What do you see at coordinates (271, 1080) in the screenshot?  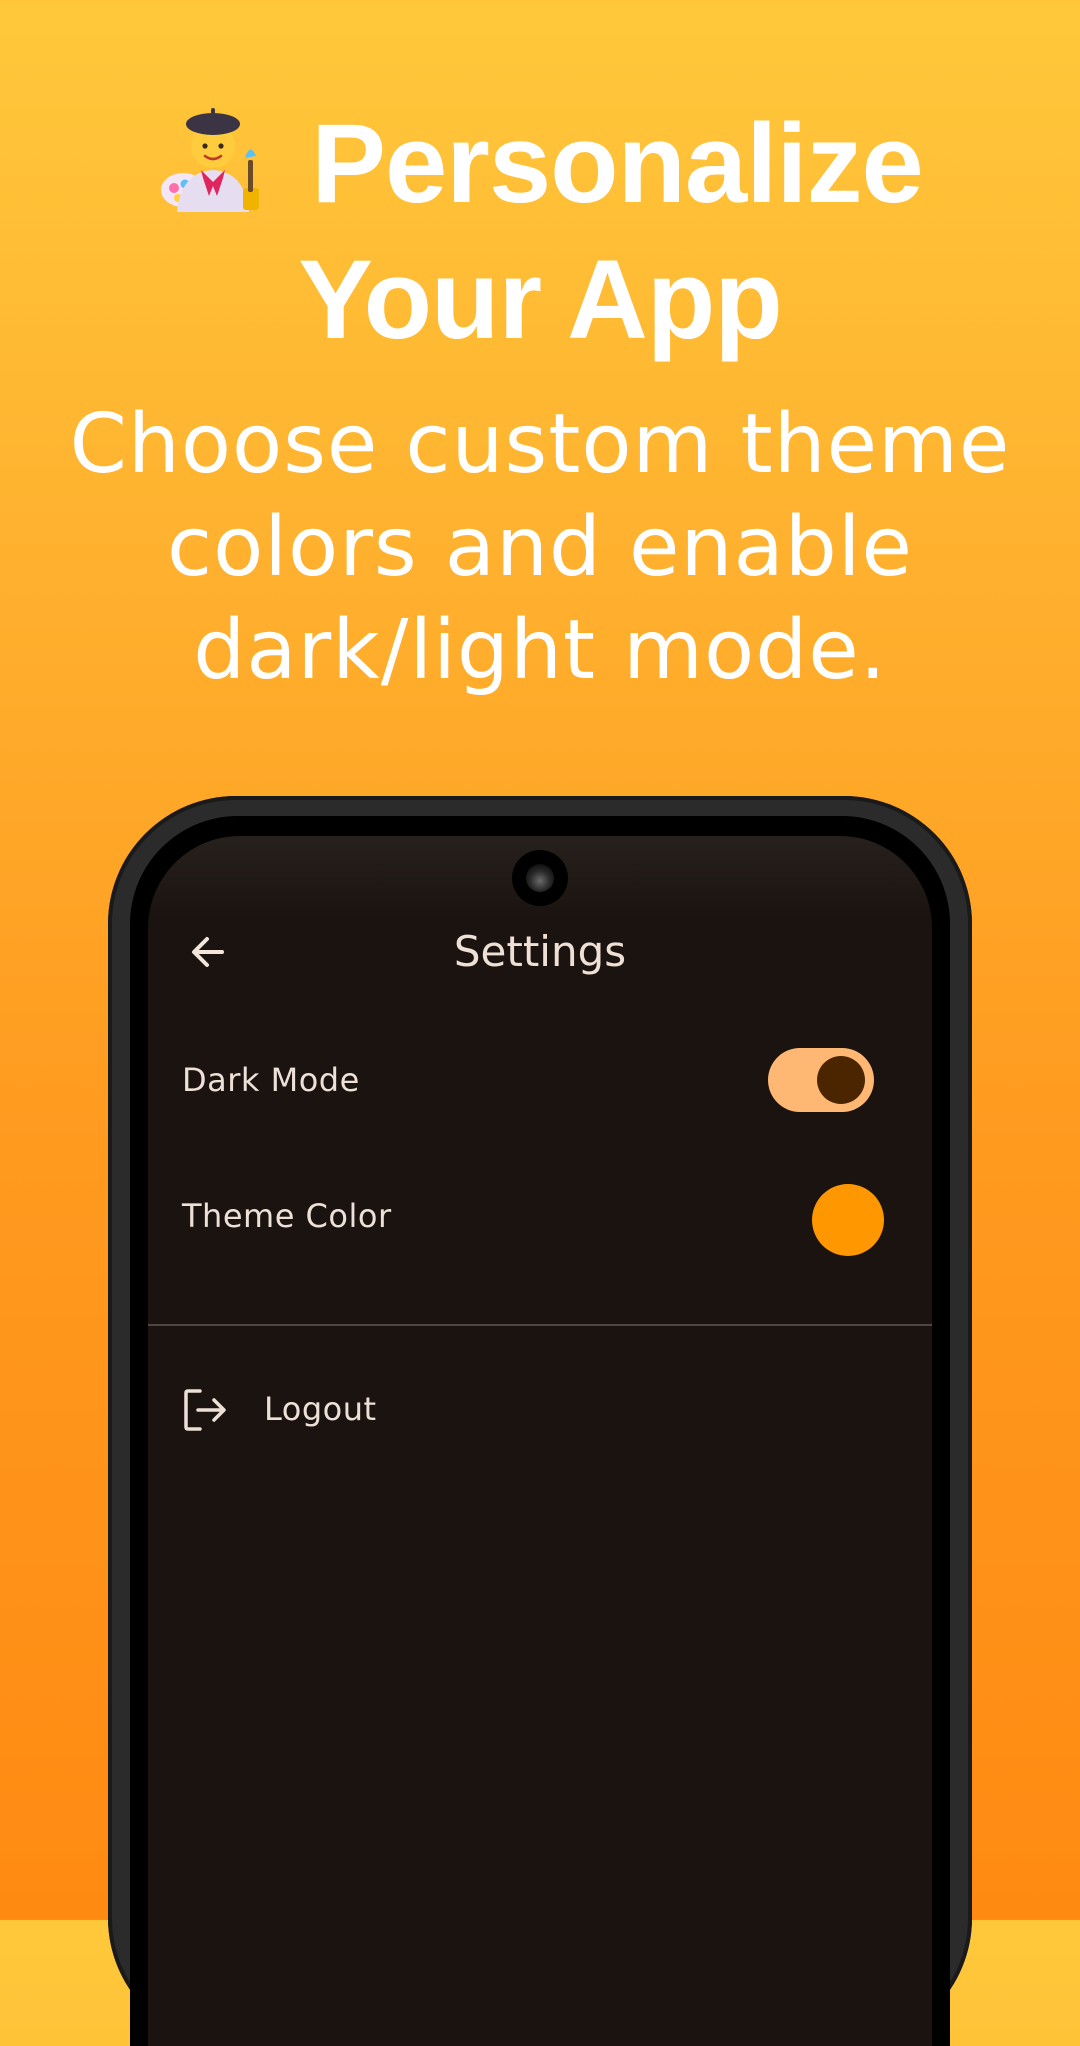 I see `dark-mode-label: Dark Mode` at bounding box center [271, 1080].